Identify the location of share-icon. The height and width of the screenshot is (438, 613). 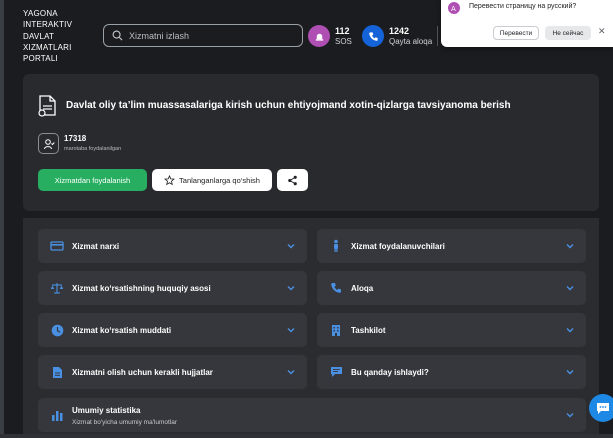
(292, 180).